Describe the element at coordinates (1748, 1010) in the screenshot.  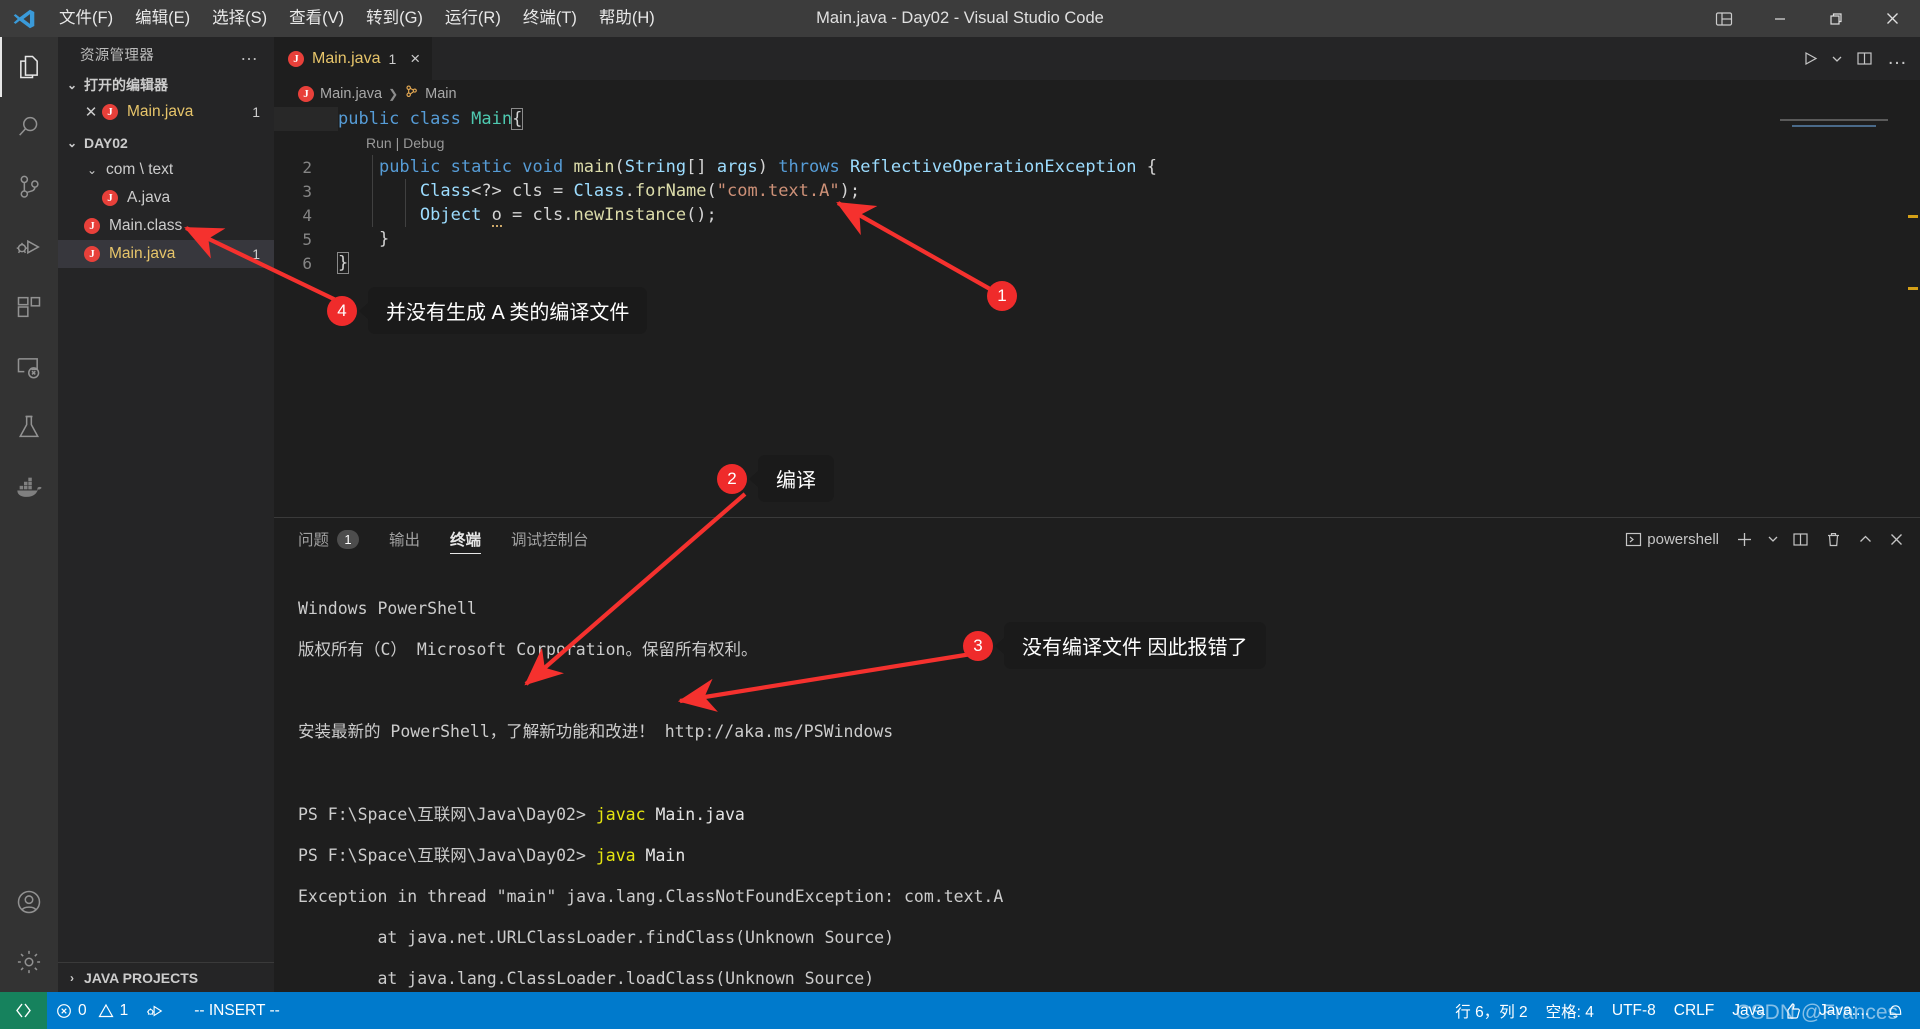
I see `status-language-mode: Java` at that location.